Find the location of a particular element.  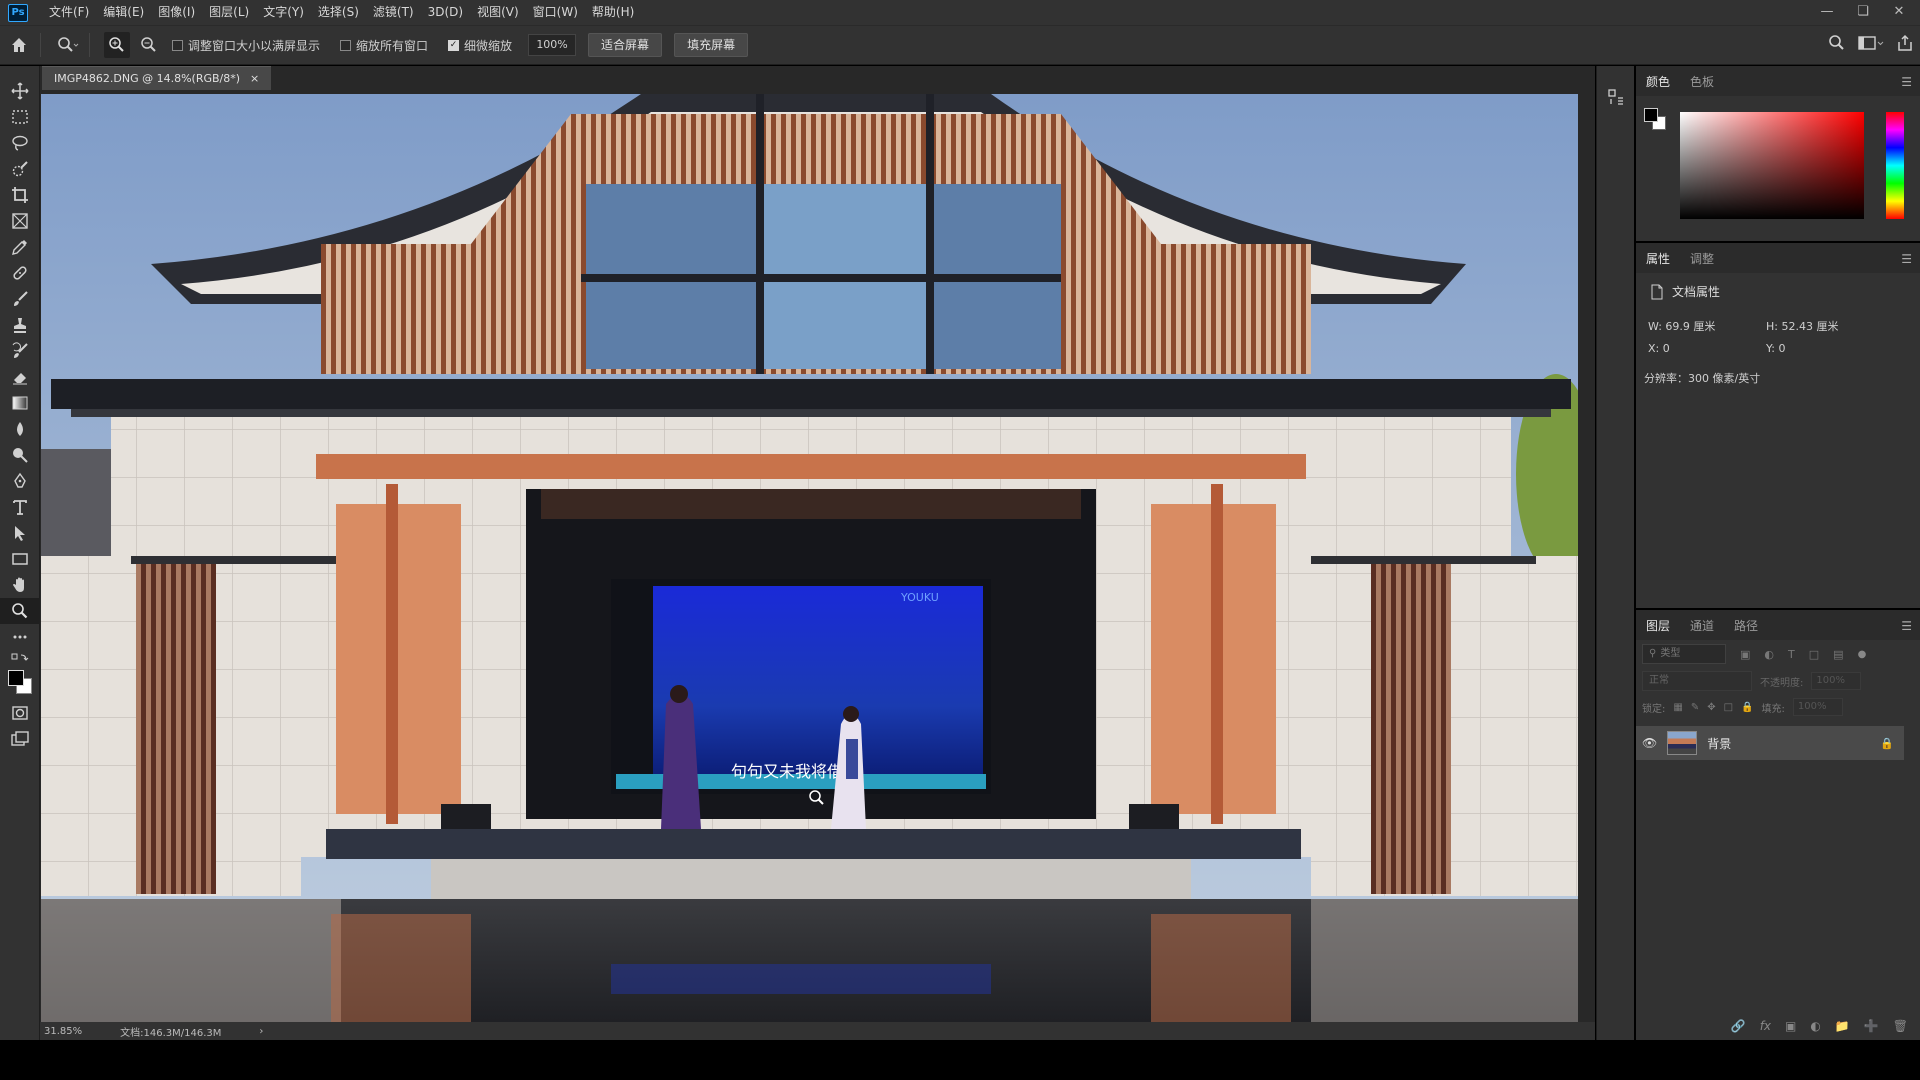

clone-stamp-tool-icon is located at coordinates (20, 325).